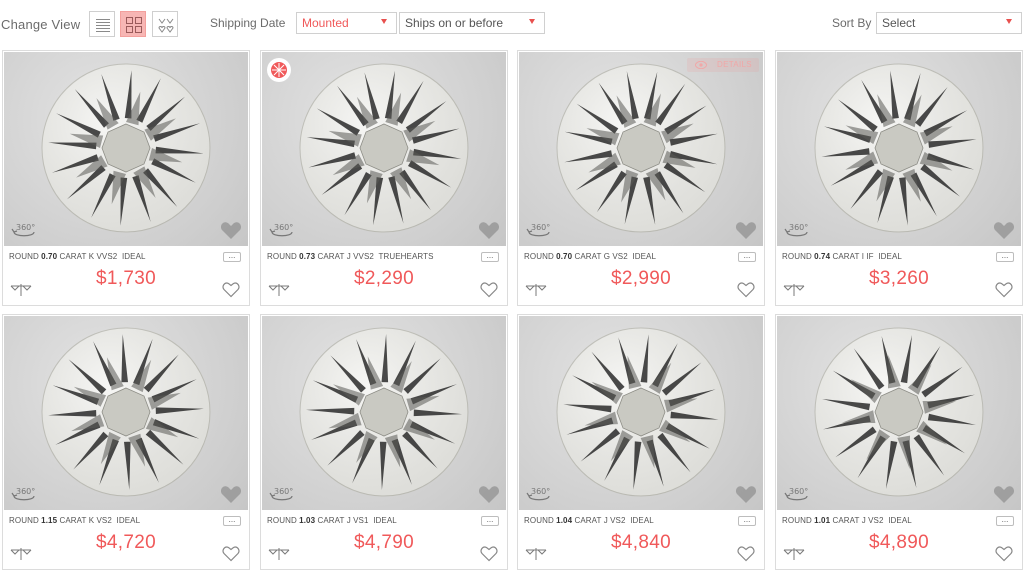  I want to click on price: $1,730, so click(126, 278).